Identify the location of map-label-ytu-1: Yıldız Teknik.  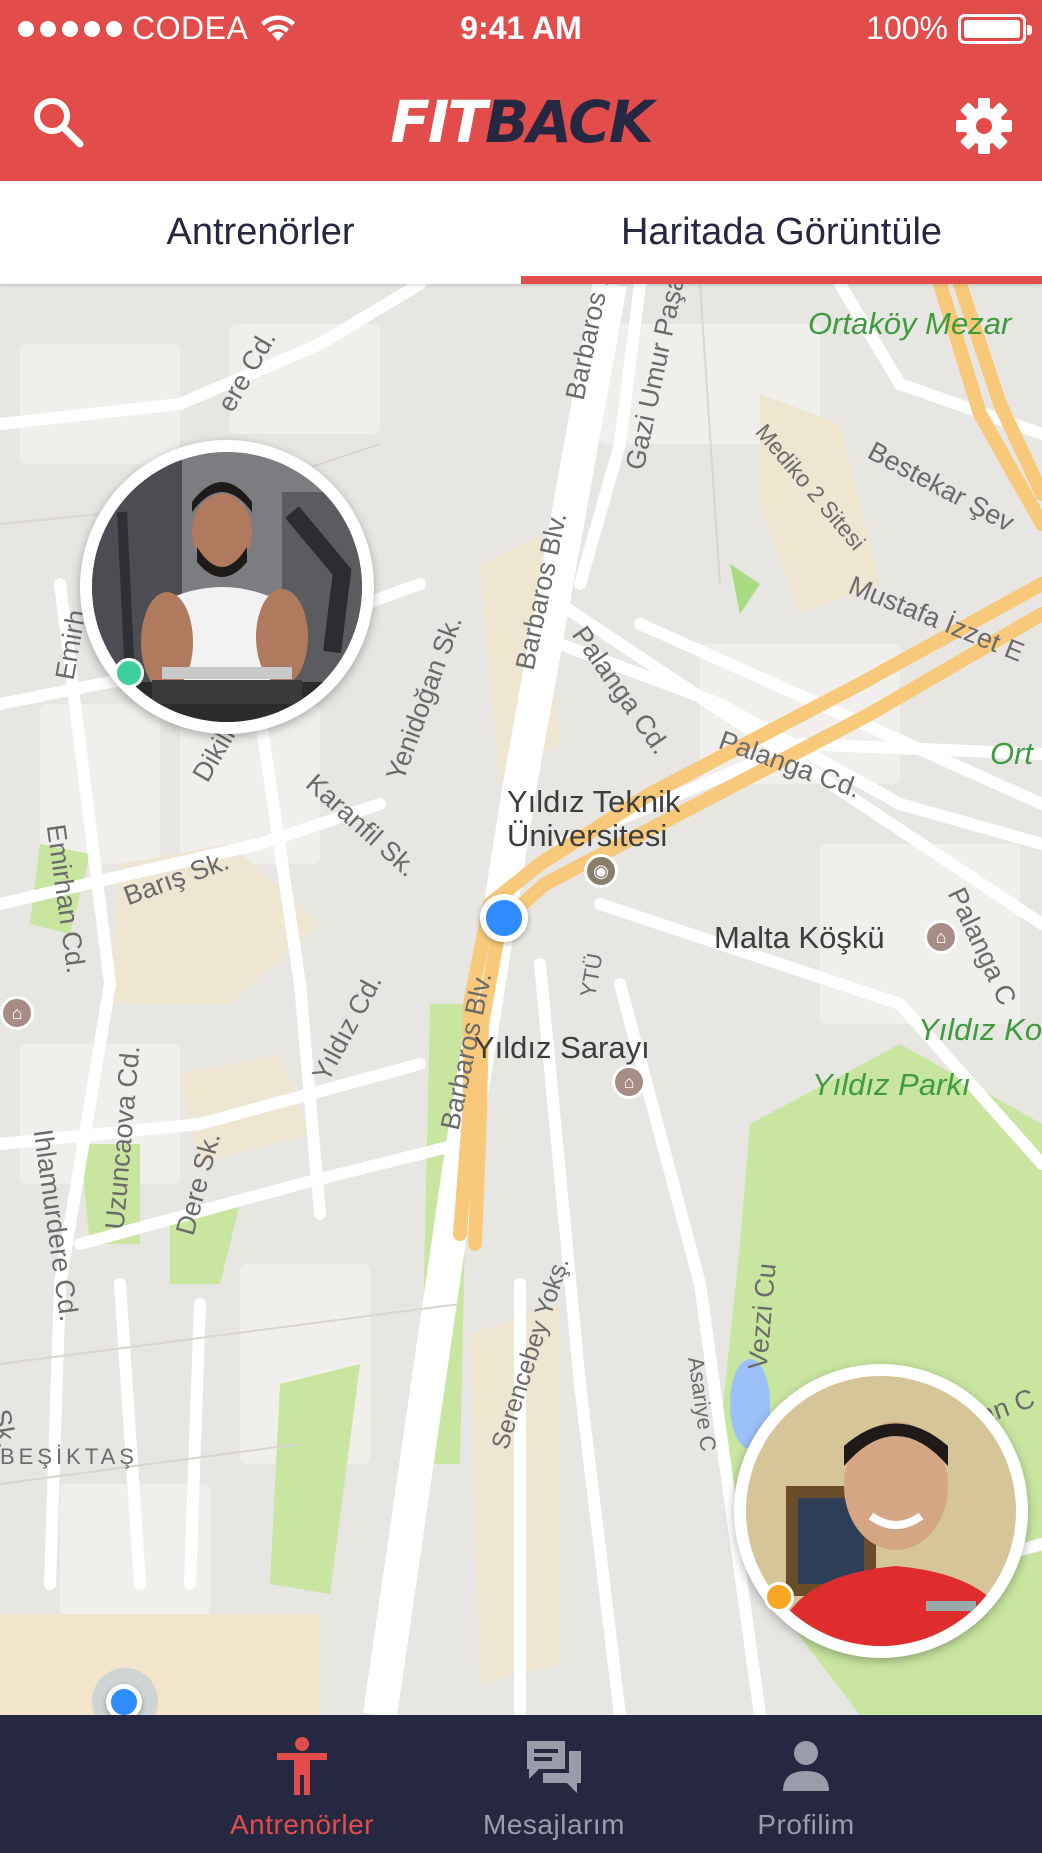
(594, 801).